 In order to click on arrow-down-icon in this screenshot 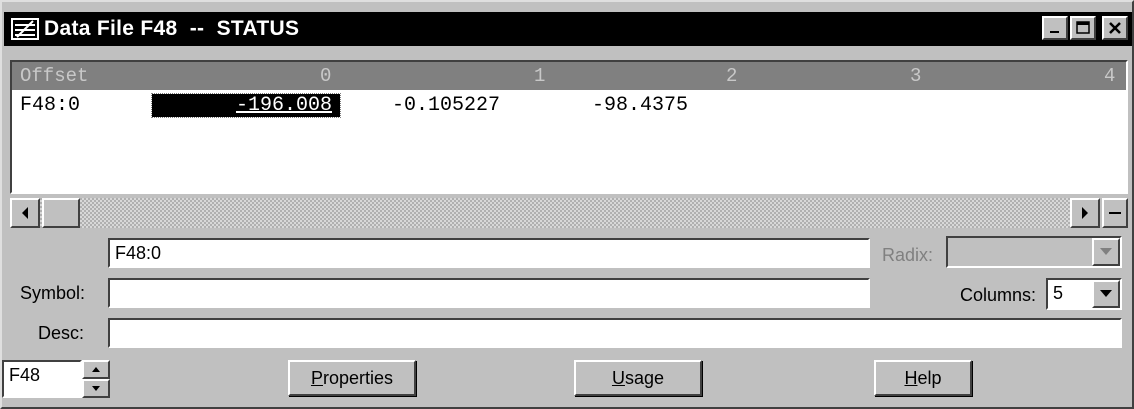, I will do `click(96, 388)`.